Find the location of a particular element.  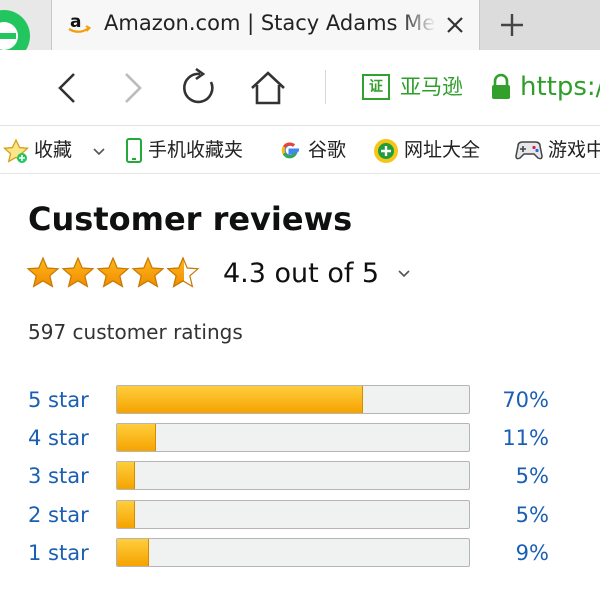

bookmark-mobile-favorites: 手机收藏夹 is located at coordinates (194, 150).